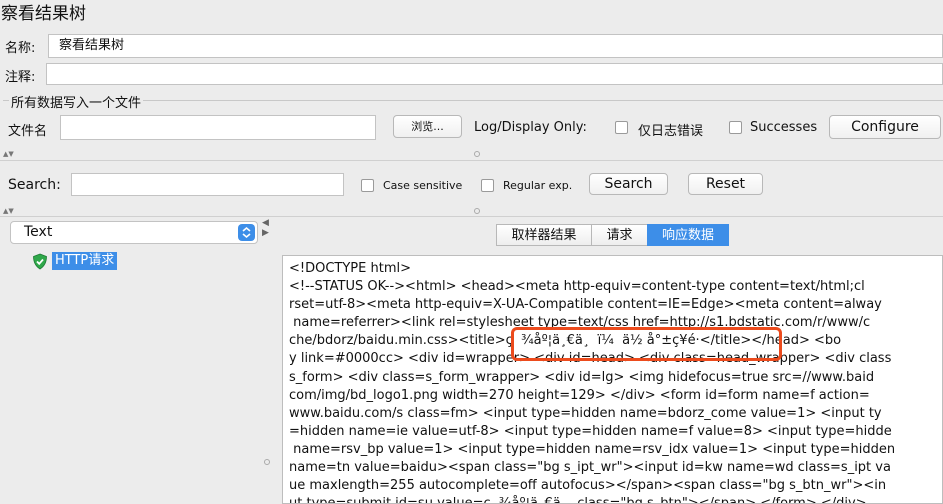  I want to click on errors-only-label: 仅日志错误, so click(671, 131).